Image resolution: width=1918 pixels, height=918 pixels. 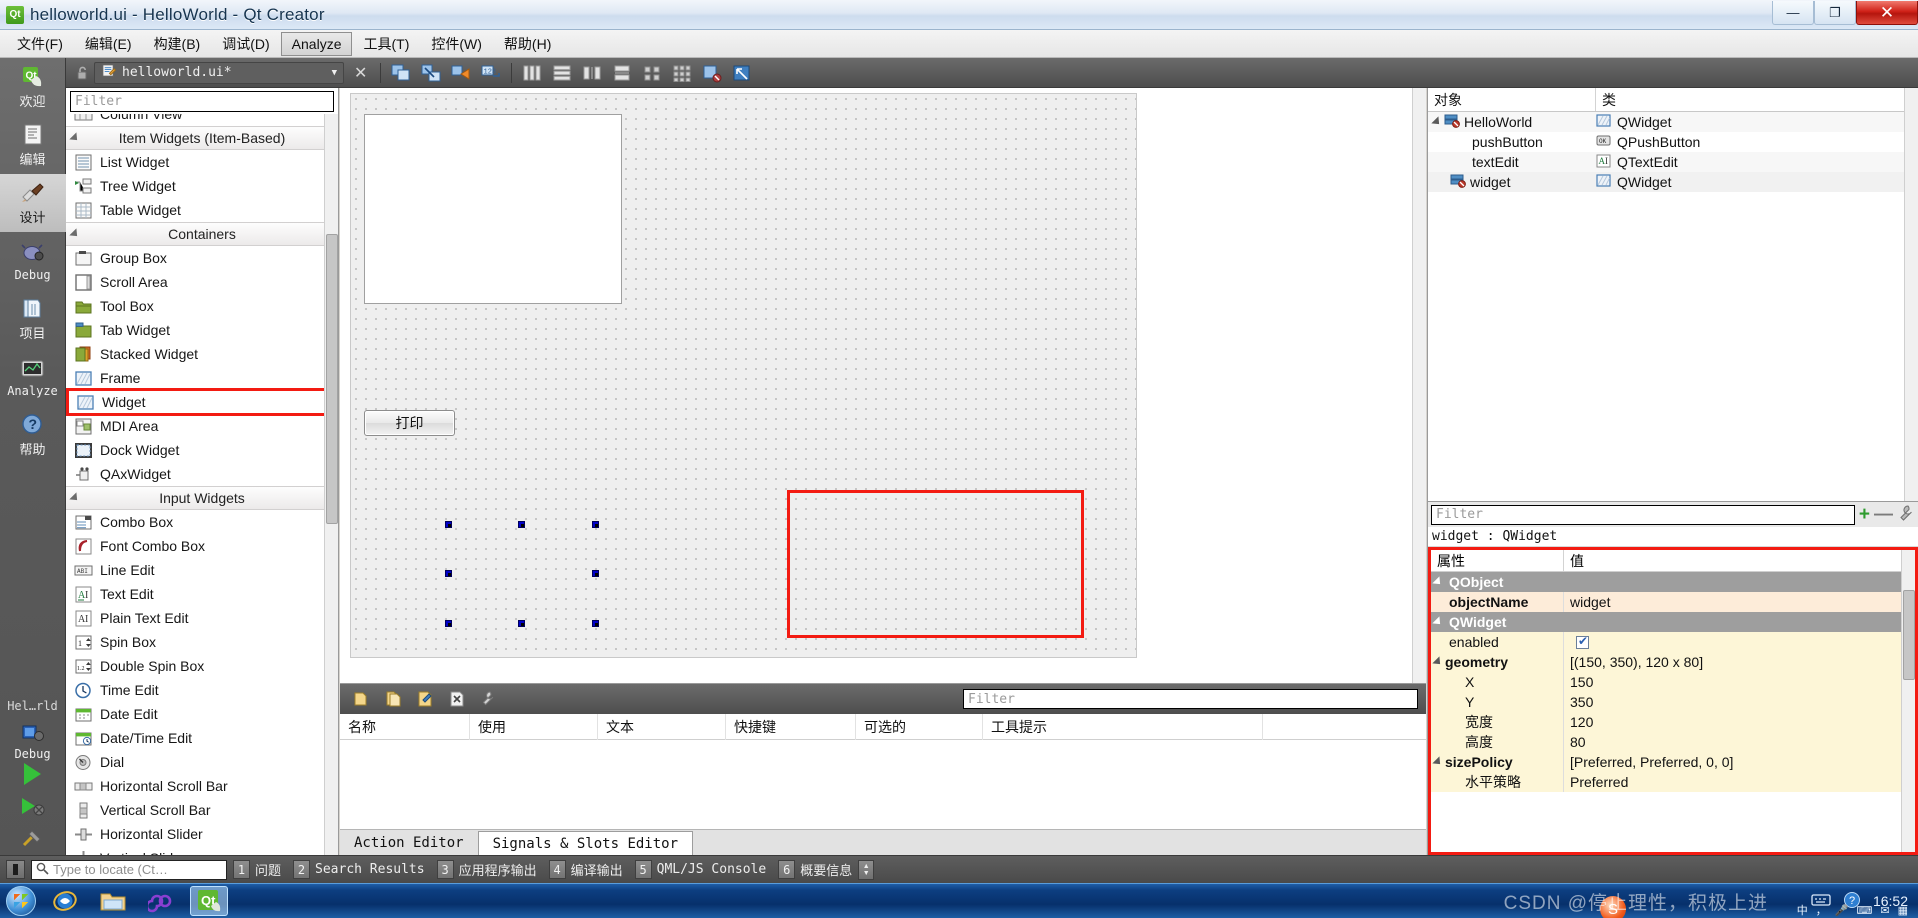 What do you see at coordinates (40, 44) in the screenshot?
I see `menu-文件f: 文件(F)` at bounding box center [40, 44].